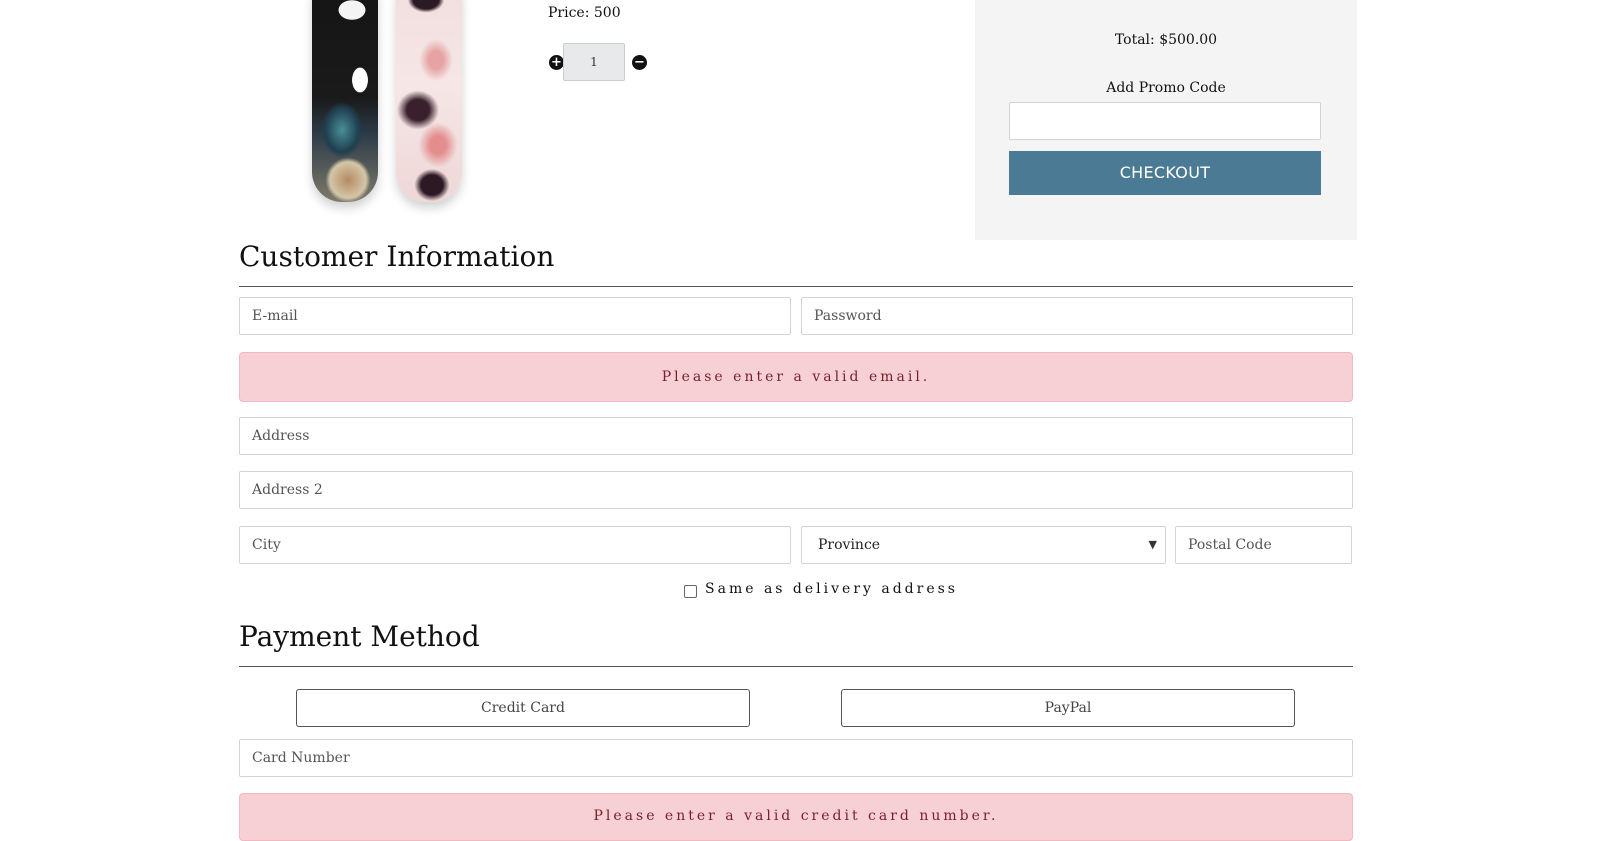 Image resolution: width=1600 pixels, height=841 pixels. What do you see at coordinates (796, 436) in the screenshot?
I see `address-field: Address` at bounding box center [796, 436].